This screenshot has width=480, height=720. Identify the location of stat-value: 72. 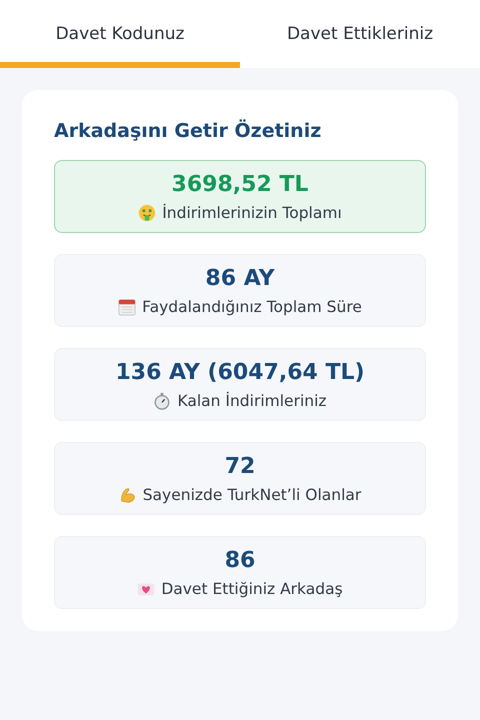
(240, 466).